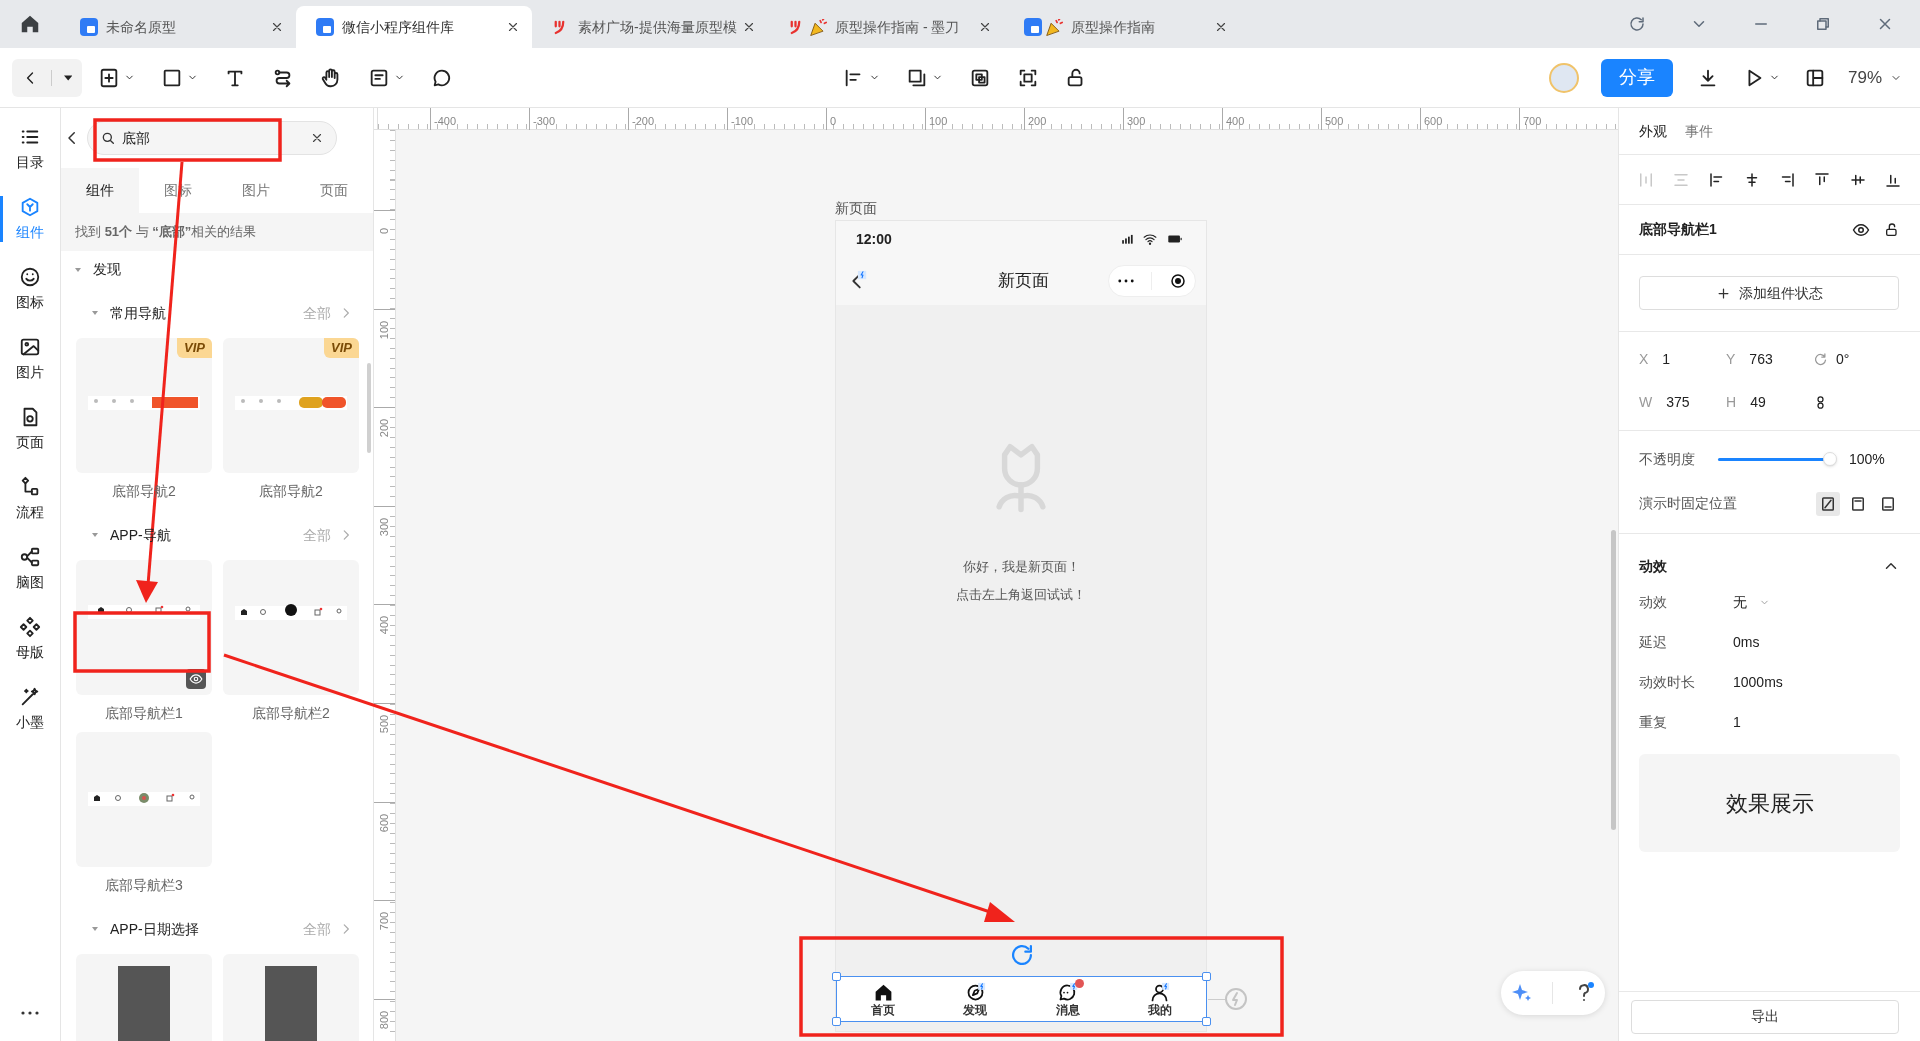  Describe the element at coordinates (30, 24) in the screenshot. I see `home-icon` at that location.